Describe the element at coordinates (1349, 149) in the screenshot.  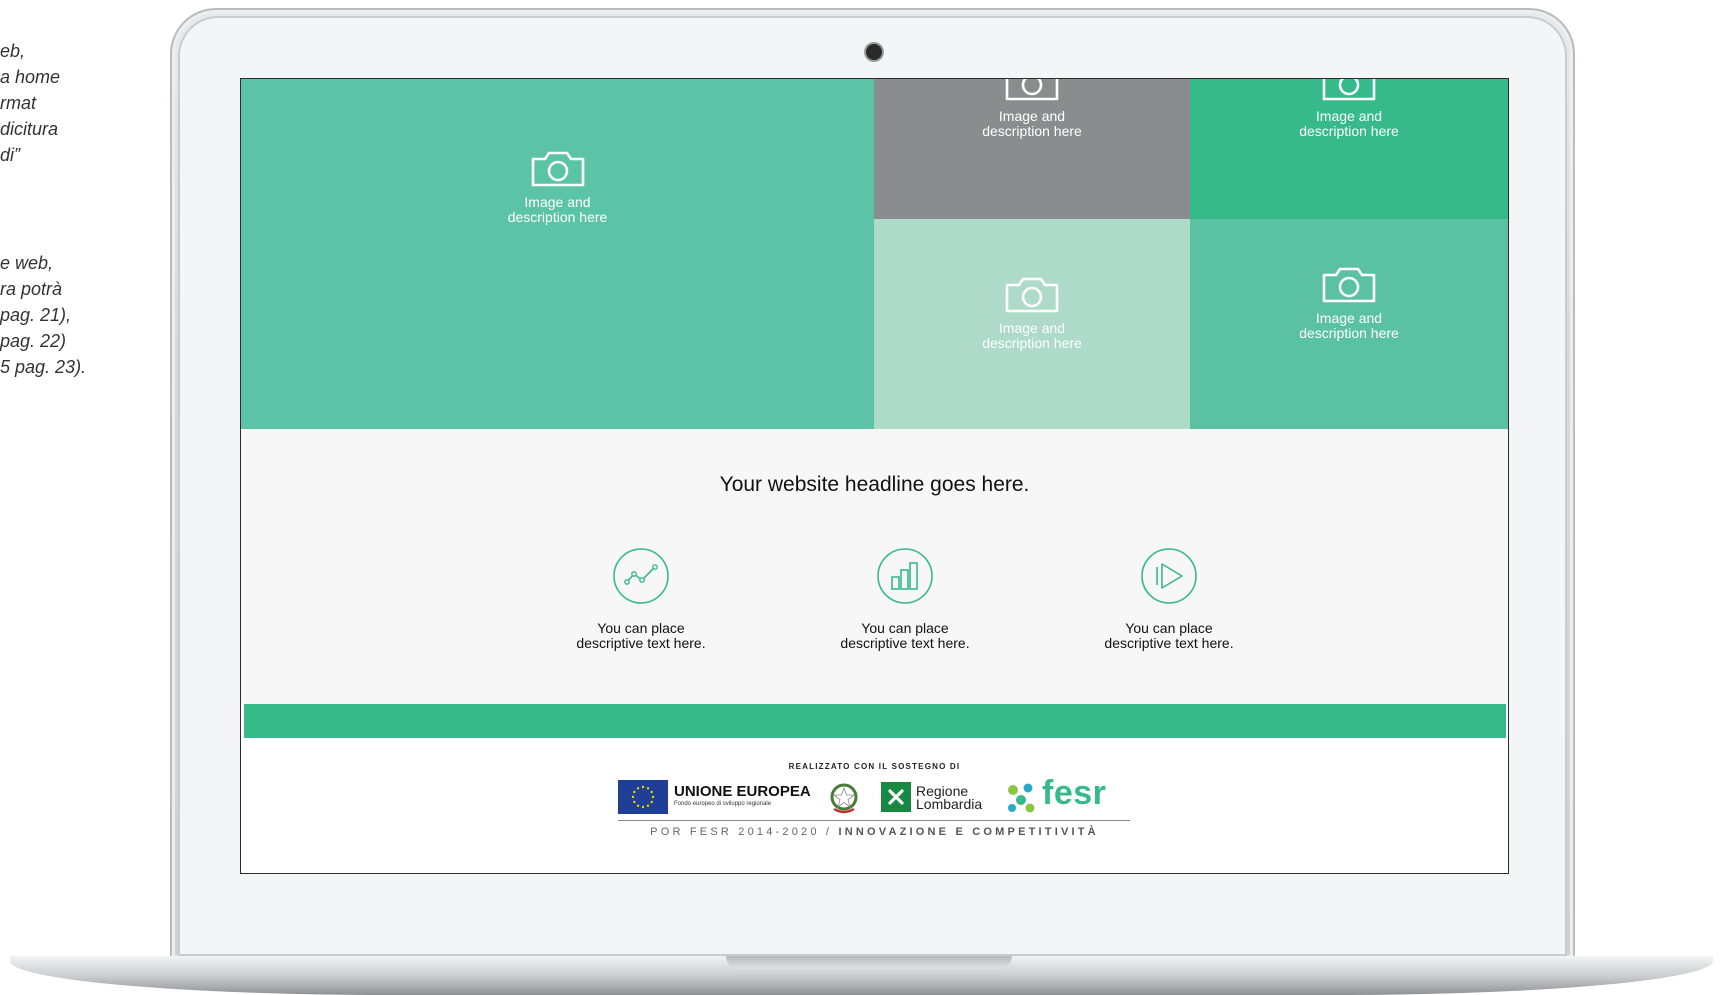
I see `hero-tile-green: Image and description here` at that location.